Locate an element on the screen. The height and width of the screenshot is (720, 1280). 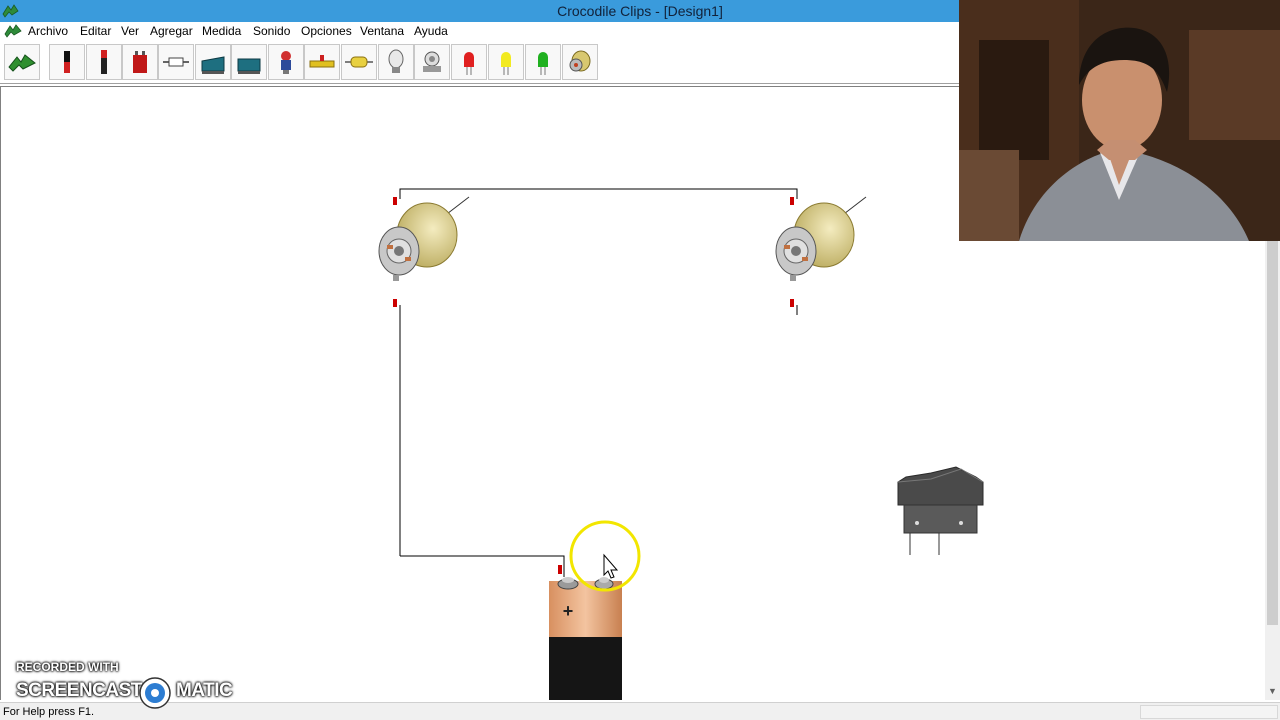
tool-cell-2-button is located at coordinates (104, 62).